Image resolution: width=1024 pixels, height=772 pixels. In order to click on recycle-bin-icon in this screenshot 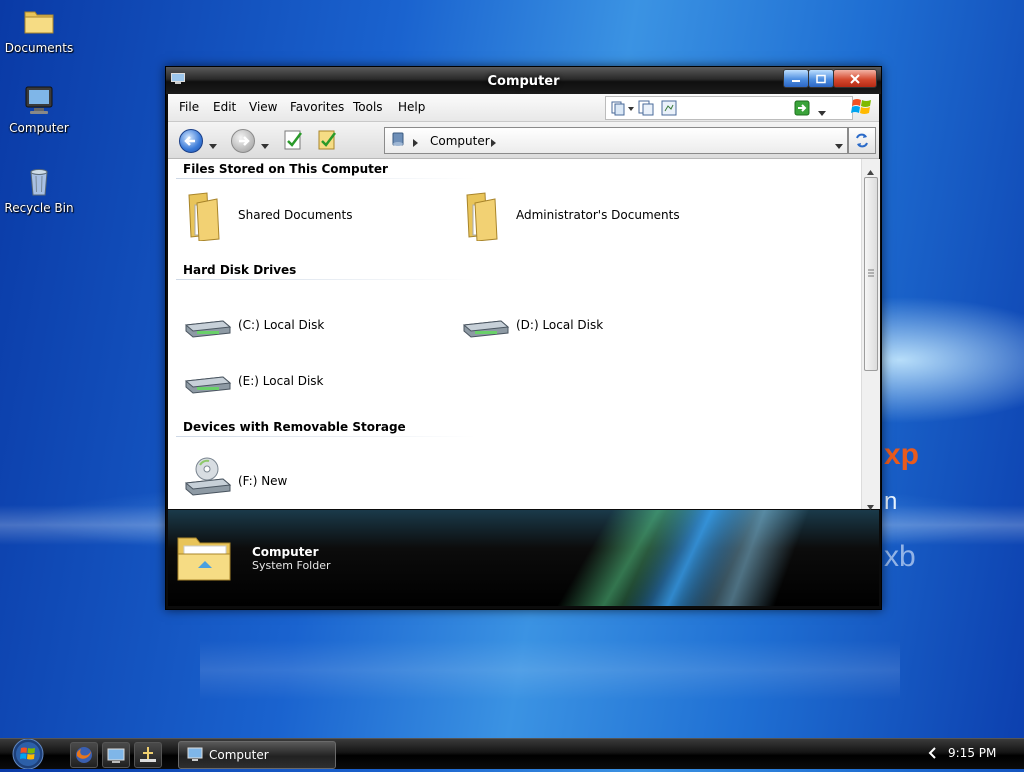, I will do `click(39, 181)`.